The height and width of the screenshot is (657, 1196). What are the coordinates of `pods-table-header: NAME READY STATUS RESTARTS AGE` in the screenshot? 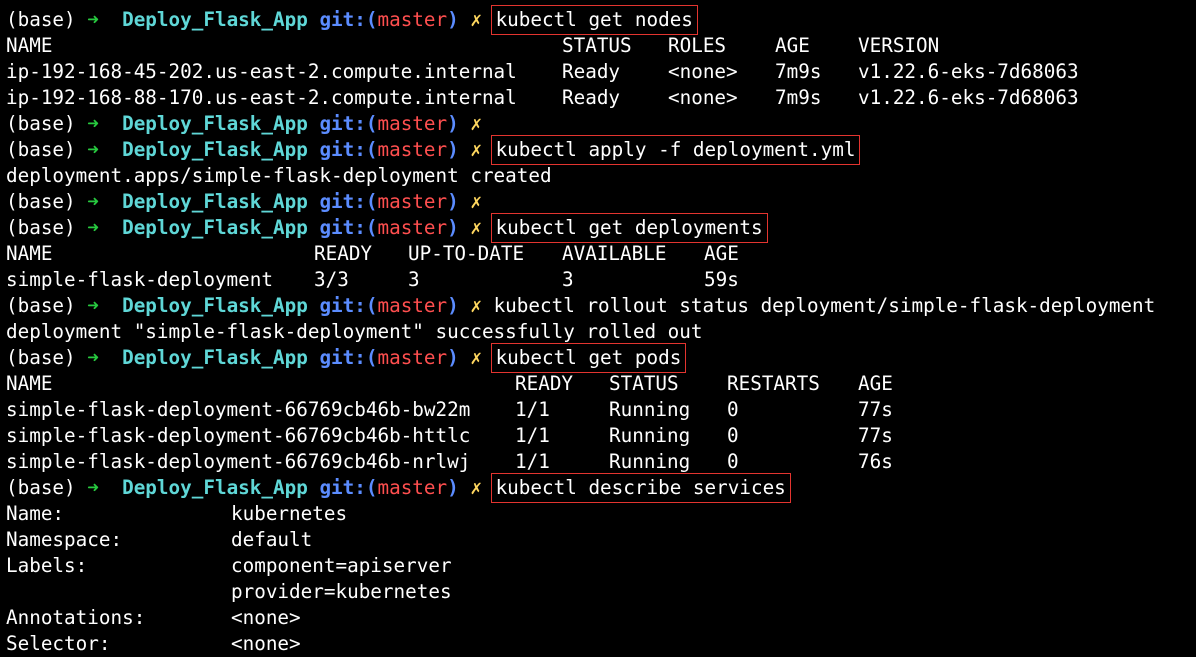 It's located at (601, 384).